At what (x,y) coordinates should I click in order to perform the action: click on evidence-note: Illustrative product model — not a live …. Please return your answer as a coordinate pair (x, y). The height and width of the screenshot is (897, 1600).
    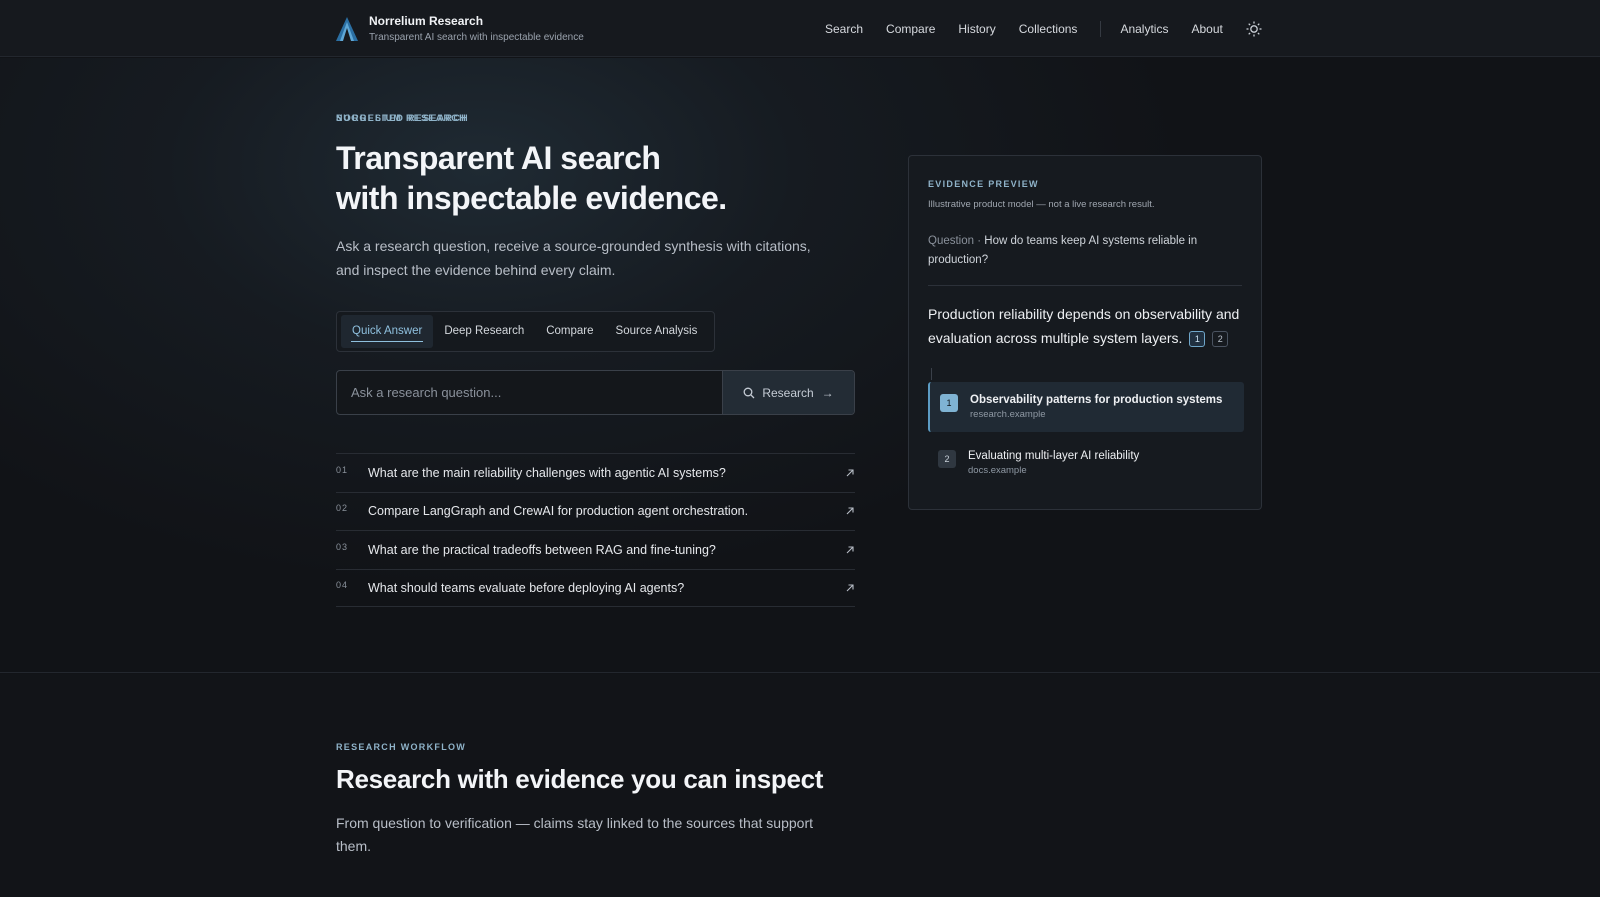
    Looking at the image, I should click on (1041, 204).